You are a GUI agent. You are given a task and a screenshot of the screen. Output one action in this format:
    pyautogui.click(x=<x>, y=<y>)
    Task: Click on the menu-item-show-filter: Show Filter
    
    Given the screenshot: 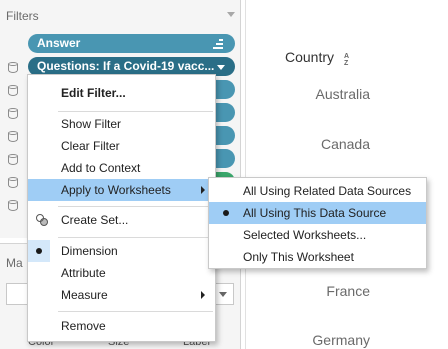 What is the action you would take?
    pyautogui.click(x=121, y=124)
    